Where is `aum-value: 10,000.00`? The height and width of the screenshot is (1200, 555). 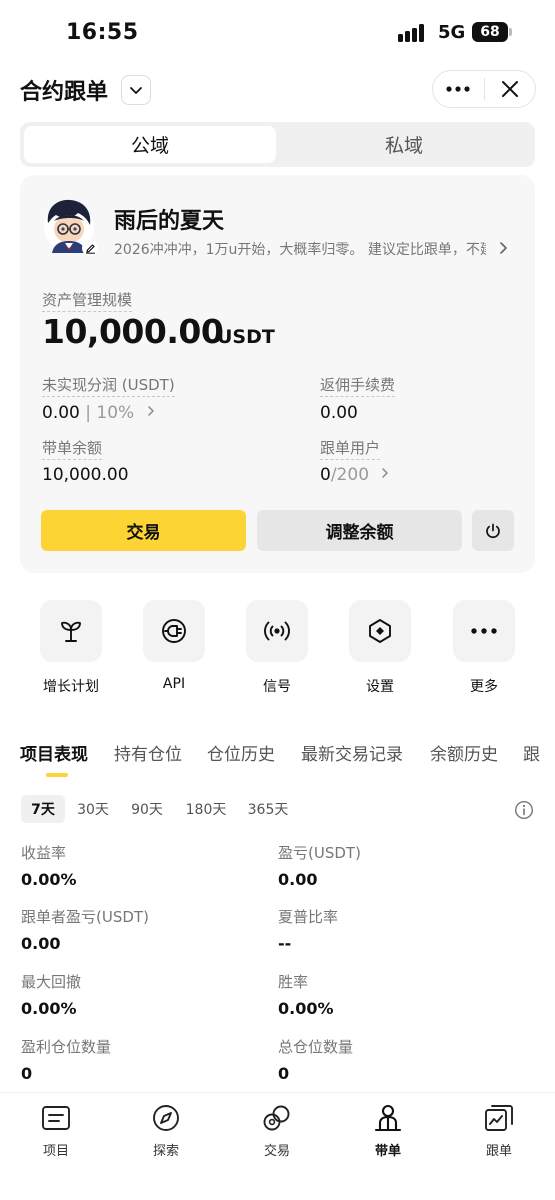
aum-value: 10,000.00 is located at coordinates (133, 331).